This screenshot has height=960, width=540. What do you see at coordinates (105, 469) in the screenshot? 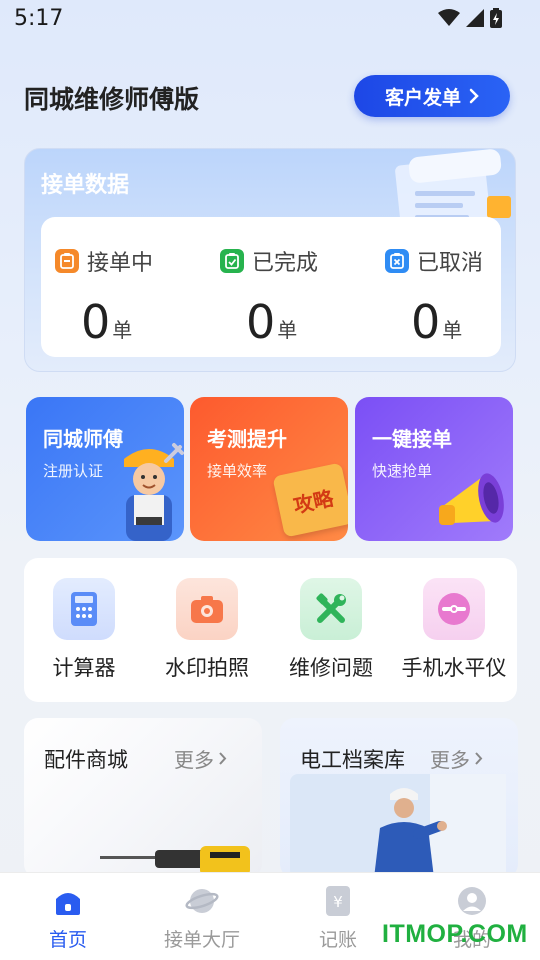
I see `feature-local-worker: 同城师傅 注册认证` at bounding box center [105, 469].